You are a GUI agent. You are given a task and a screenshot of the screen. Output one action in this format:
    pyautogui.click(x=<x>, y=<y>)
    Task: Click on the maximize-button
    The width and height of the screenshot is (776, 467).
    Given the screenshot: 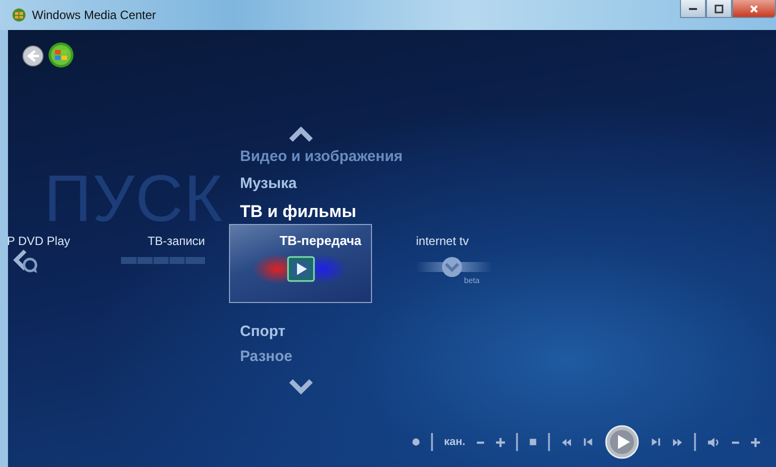 What is the action you would take?
    pyautogui.click(x=719, y=9)
    